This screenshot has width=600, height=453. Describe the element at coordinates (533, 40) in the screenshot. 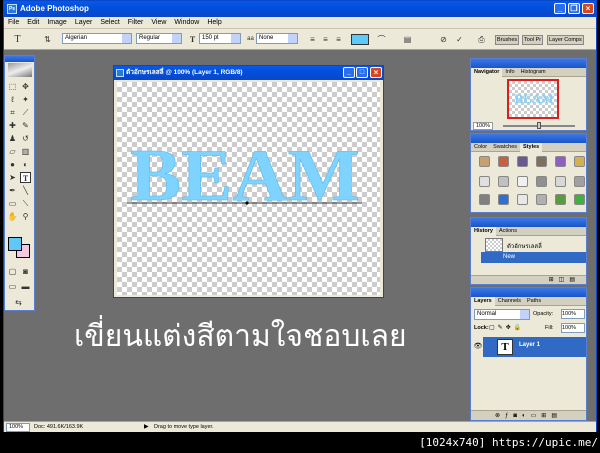

I see `well-tab-tool-presets: Tool Pr` at that location.